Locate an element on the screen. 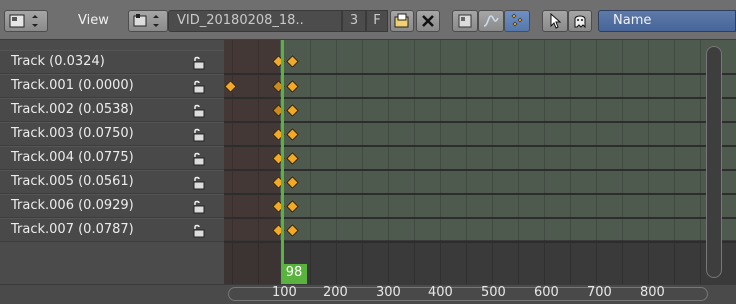 This screenshot has width=736, height=304. ruler-tick: 700 is located at coordinates (599, 292).